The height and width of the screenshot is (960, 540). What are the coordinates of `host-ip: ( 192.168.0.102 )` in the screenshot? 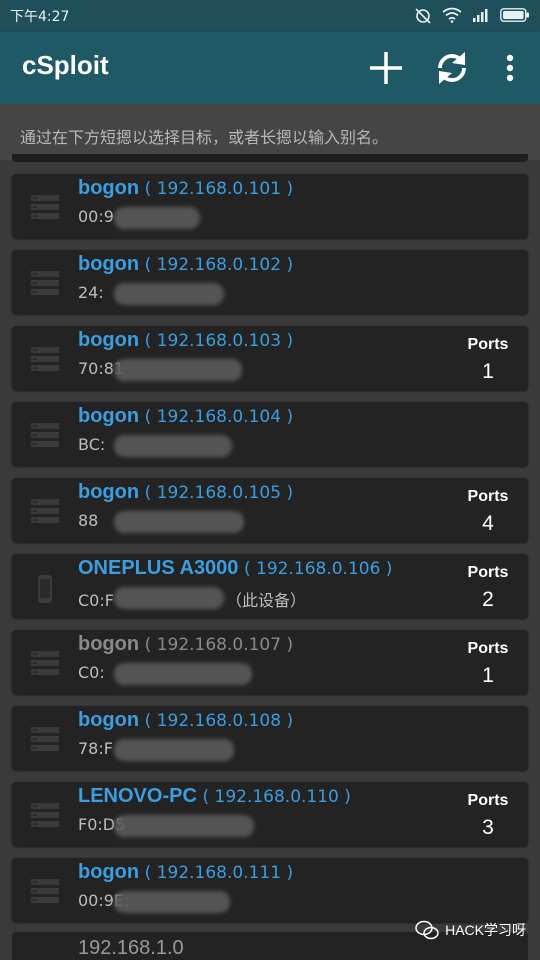 It's located at (219, 265).